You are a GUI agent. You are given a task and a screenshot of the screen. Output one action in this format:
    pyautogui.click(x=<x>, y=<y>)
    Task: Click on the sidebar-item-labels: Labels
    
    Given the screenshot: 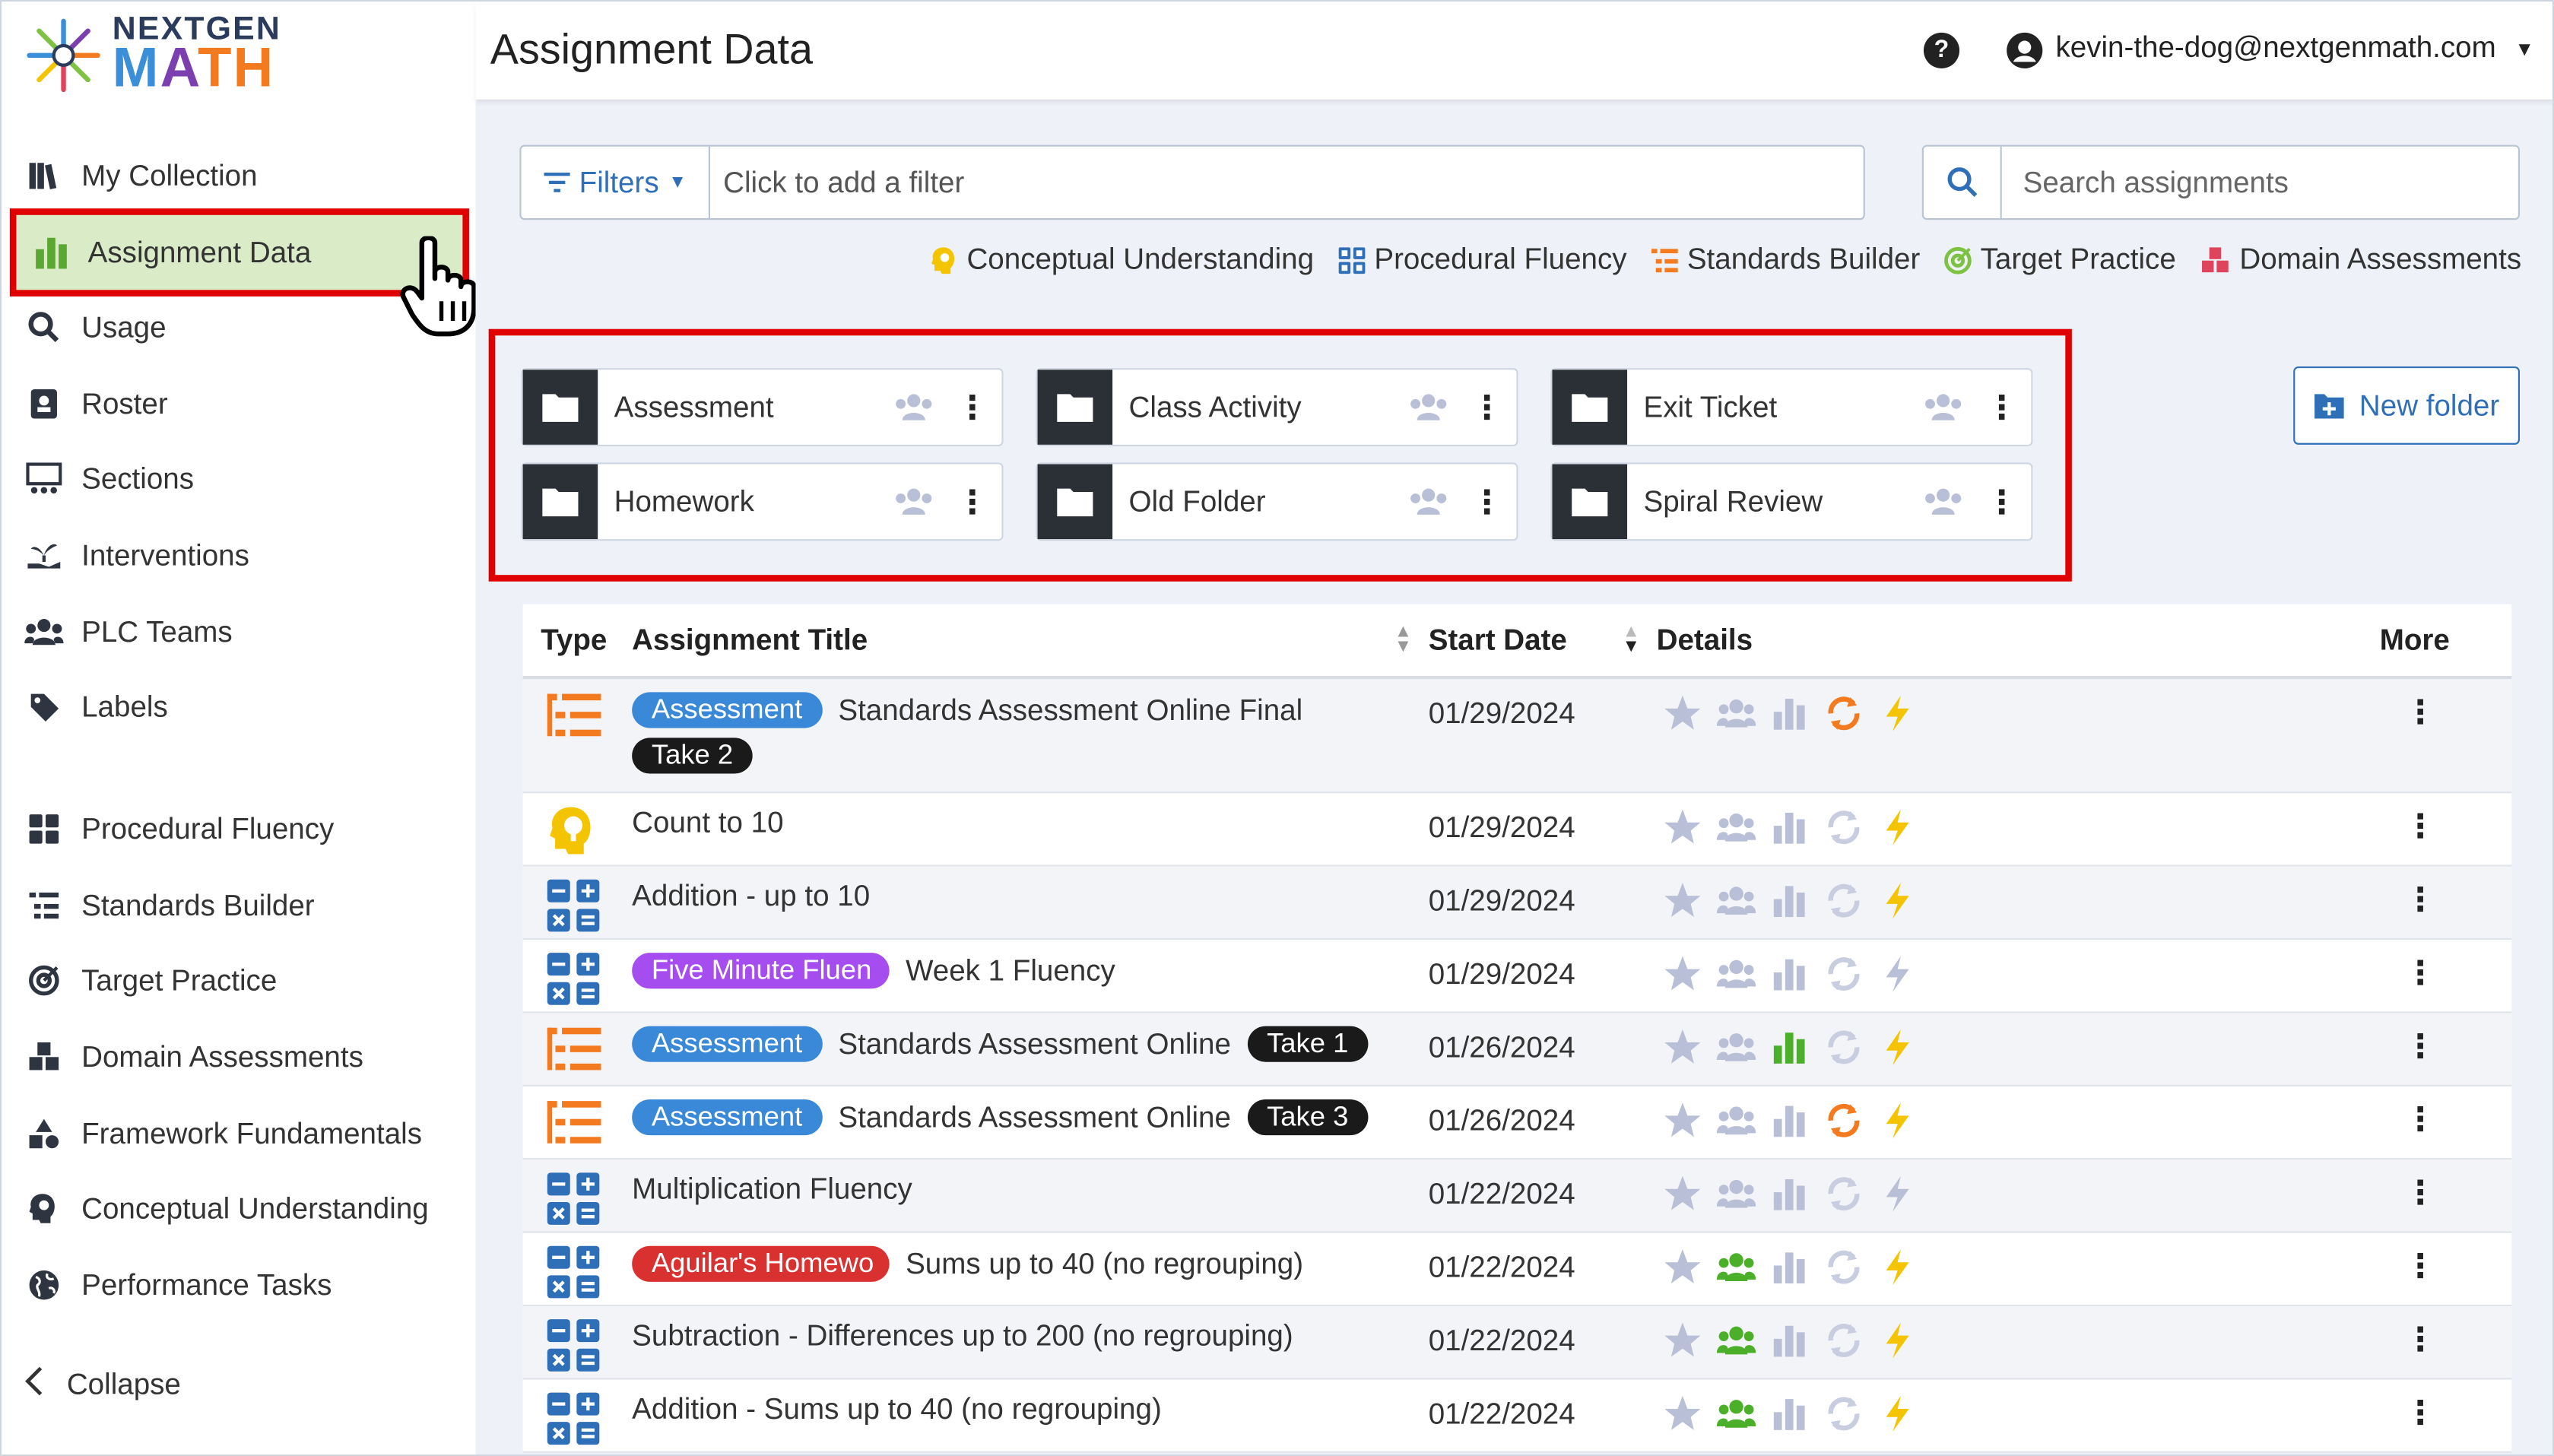 What is the action you would take?
    pyautogui.click(x=244, y=707)
    